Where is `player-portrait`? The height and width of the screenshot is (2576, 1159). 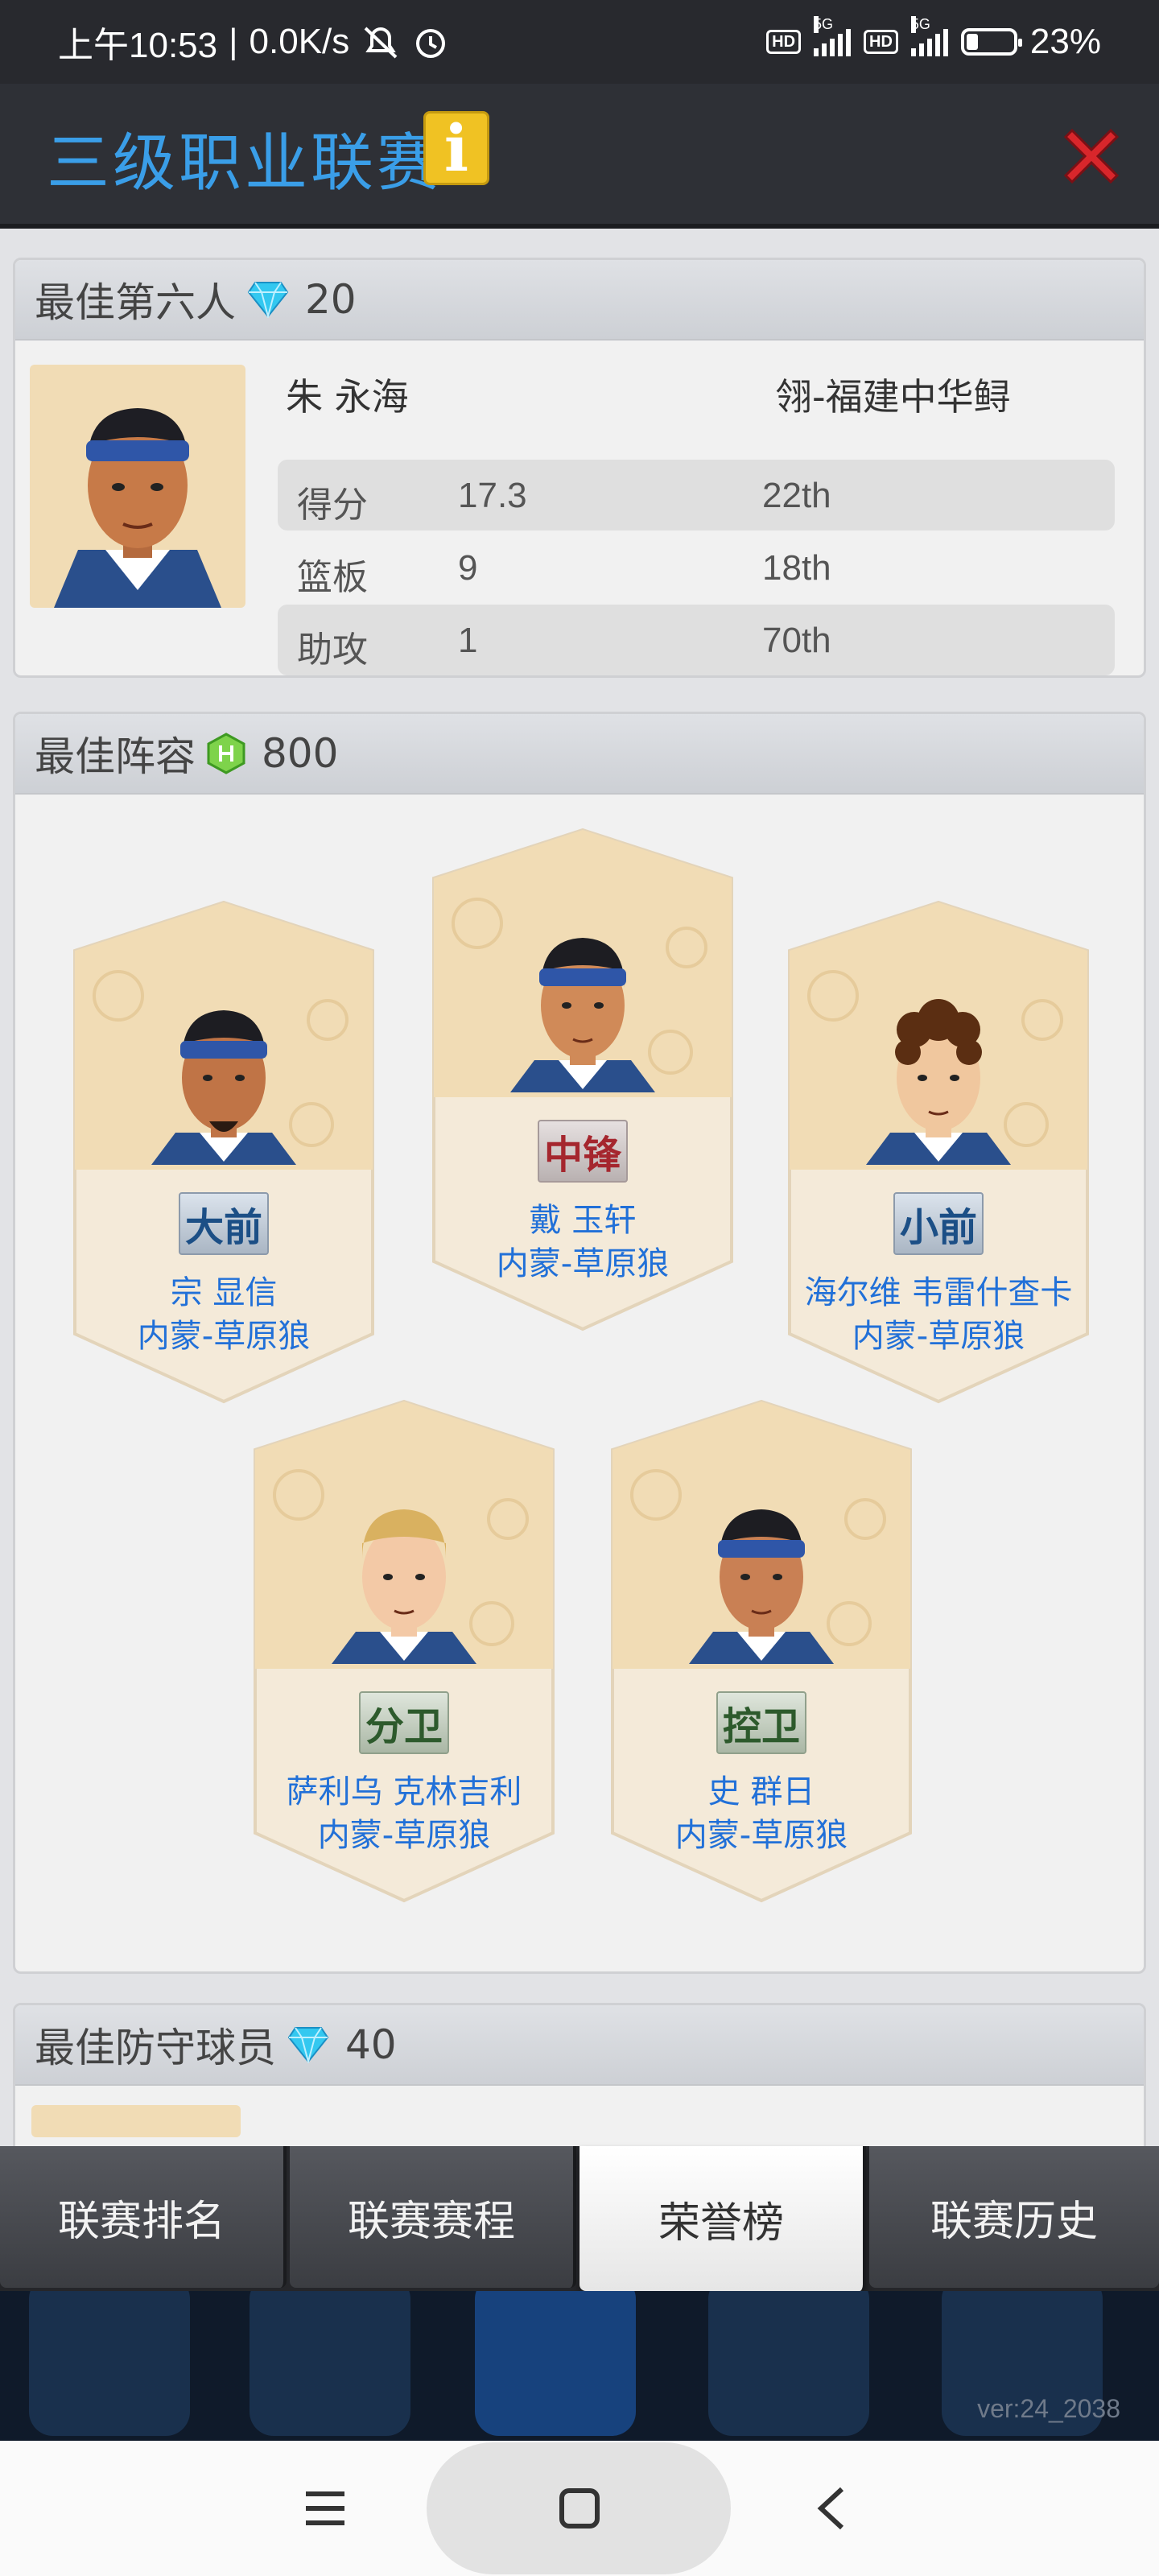 player-portrait is located at coordinates (137, 486).